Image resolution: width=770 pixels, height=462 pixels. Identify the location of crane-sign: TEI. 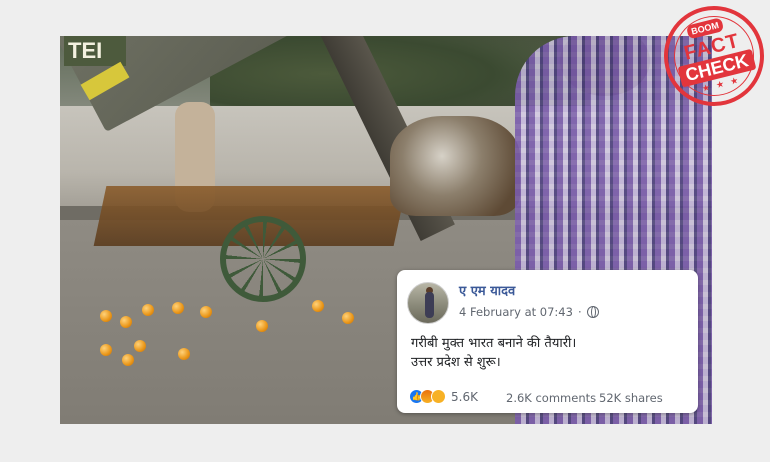
(95, 51).